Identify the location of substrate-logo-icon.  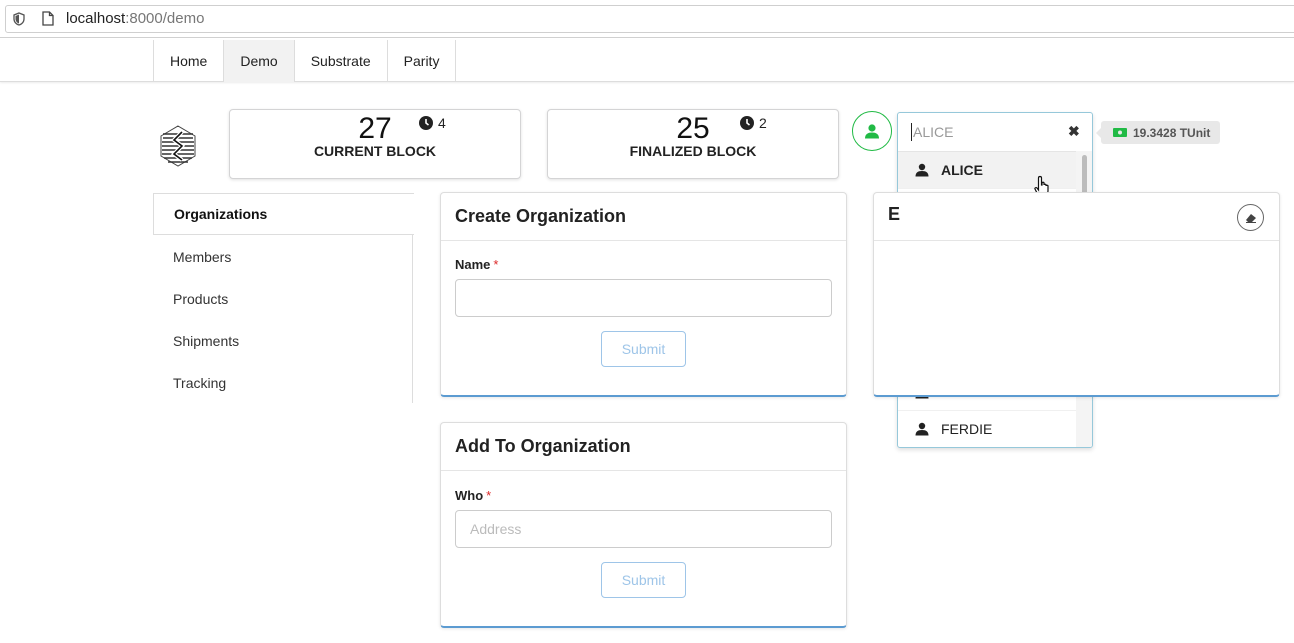
(178, 146).